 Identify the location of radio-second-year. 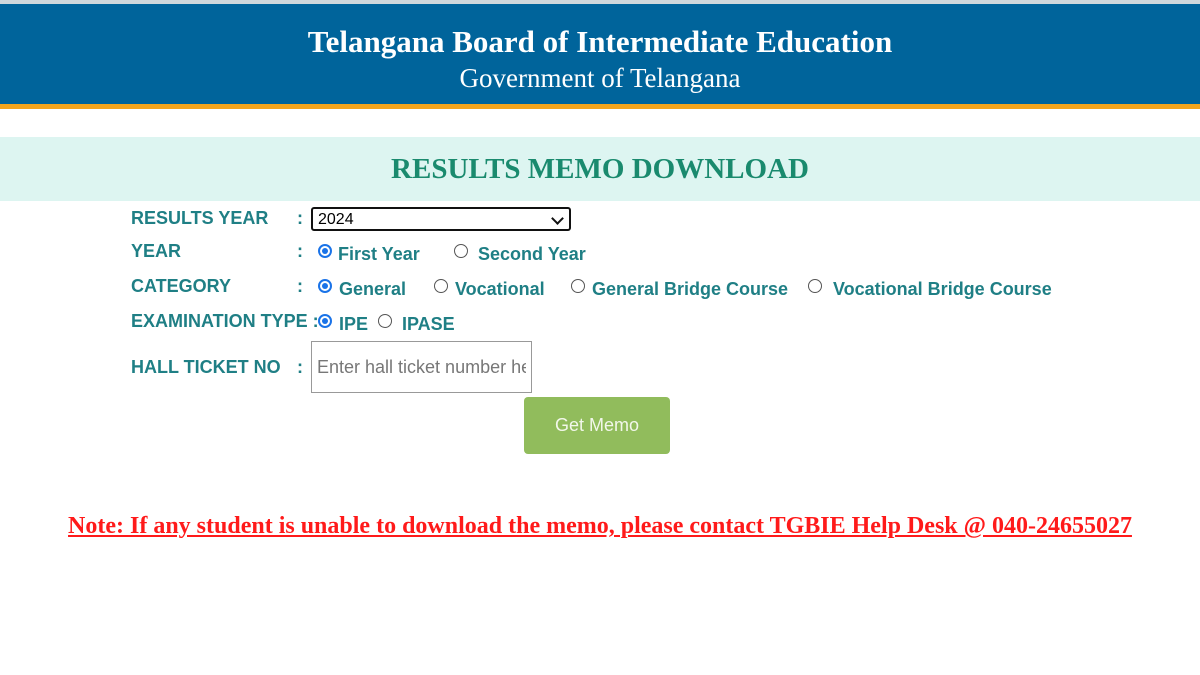
(461, 251).